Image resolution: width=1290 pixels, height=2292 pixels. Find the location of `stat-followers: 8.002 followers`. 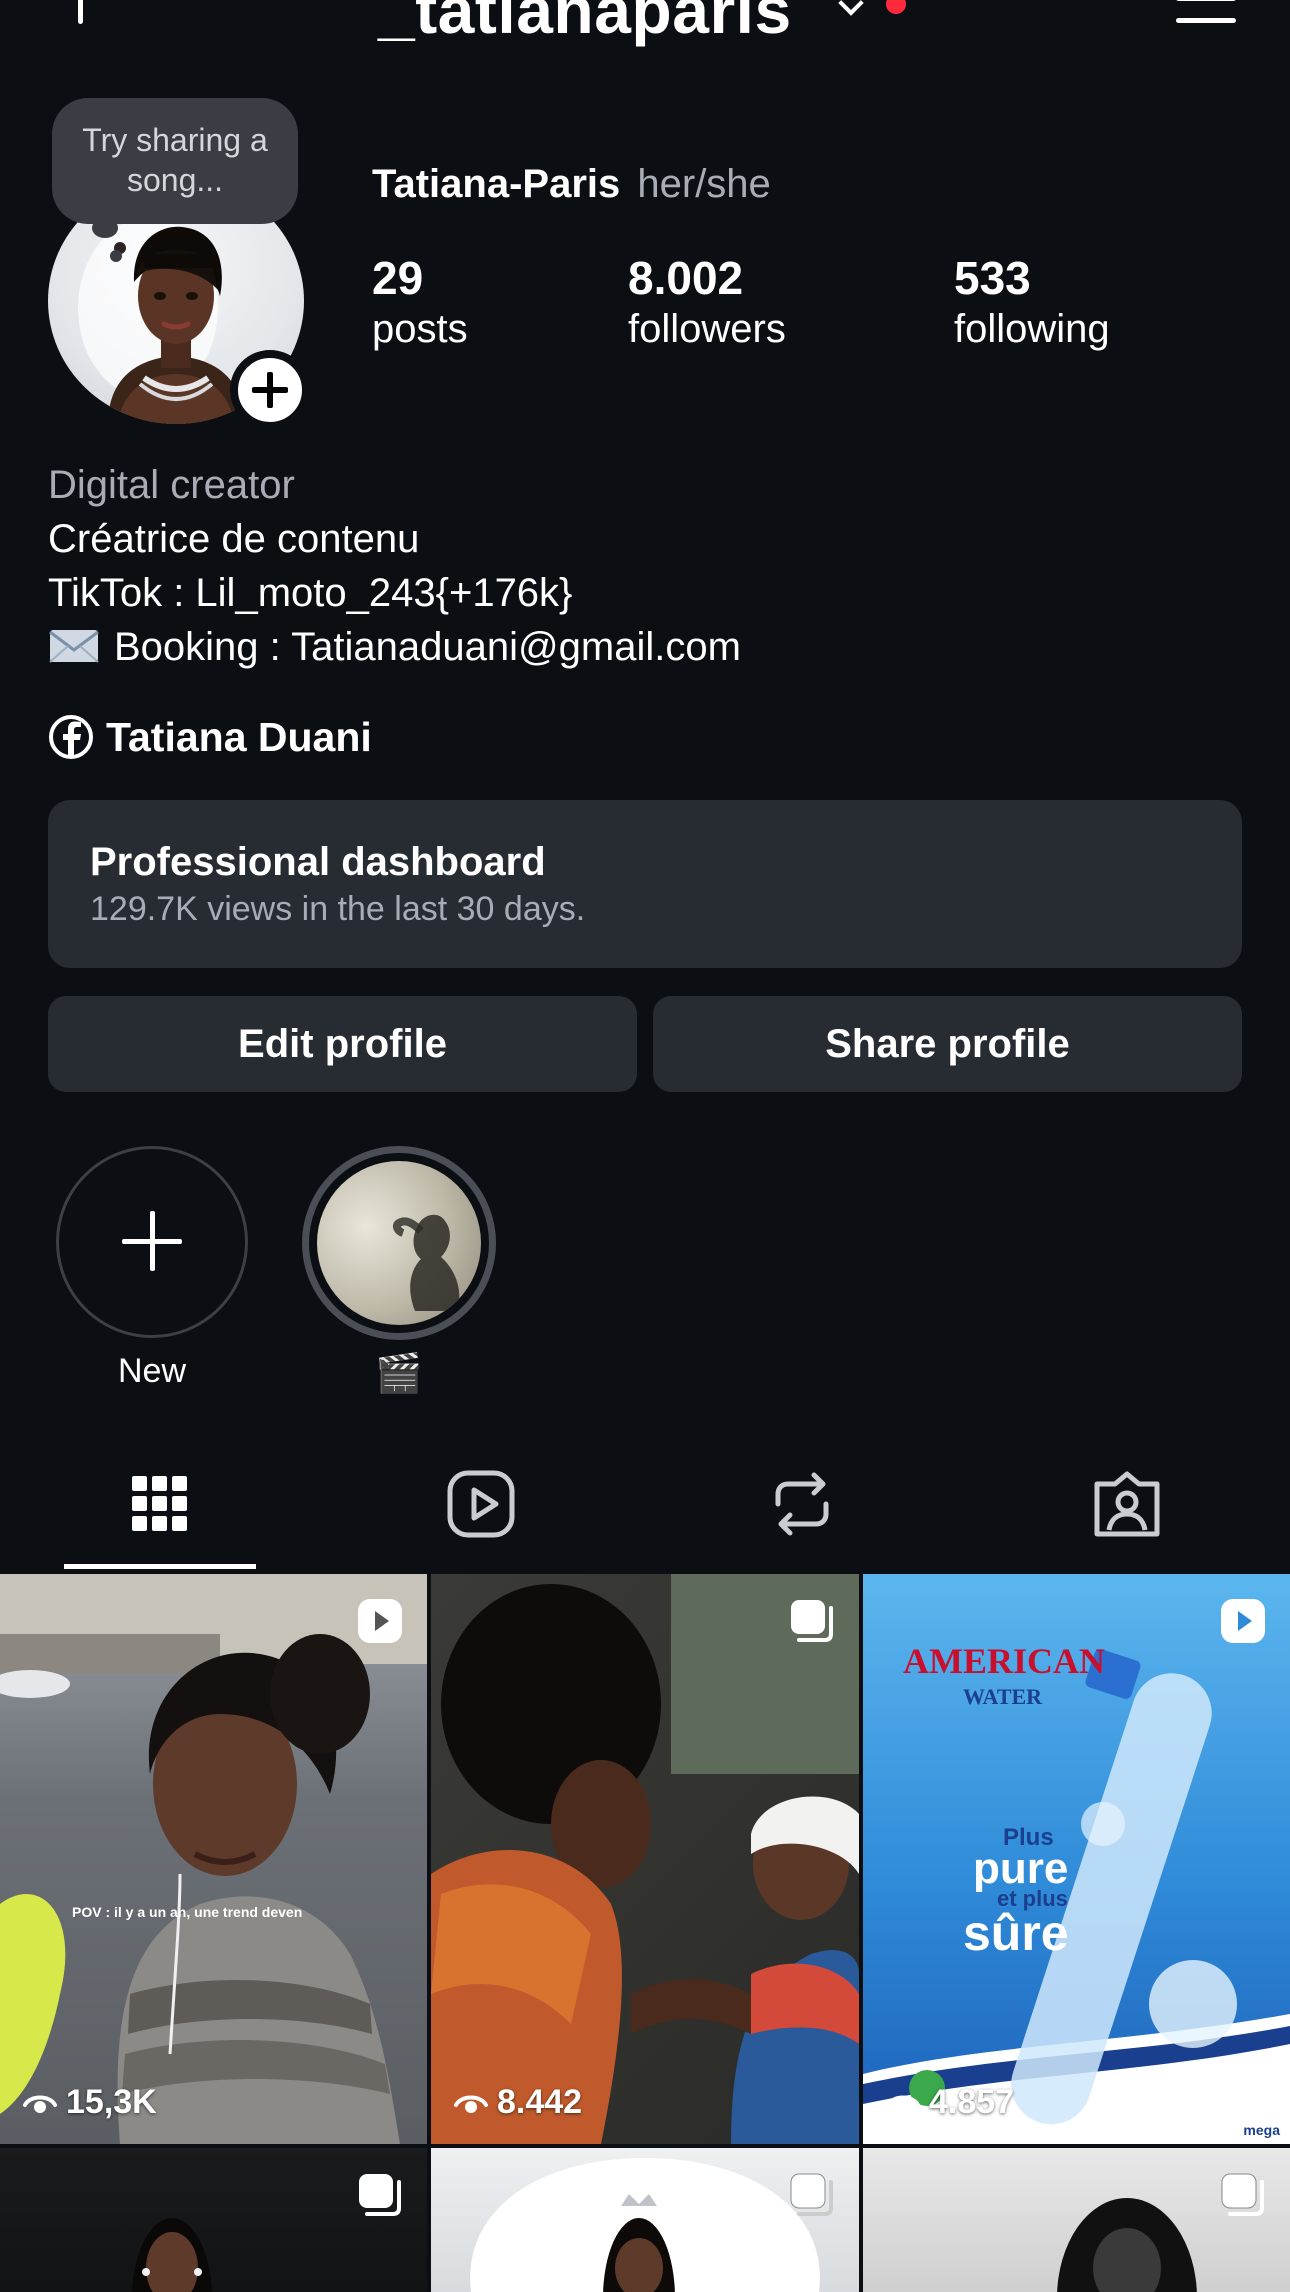

stat-followers: 8.002 followers is located at coordinates (707, 301).